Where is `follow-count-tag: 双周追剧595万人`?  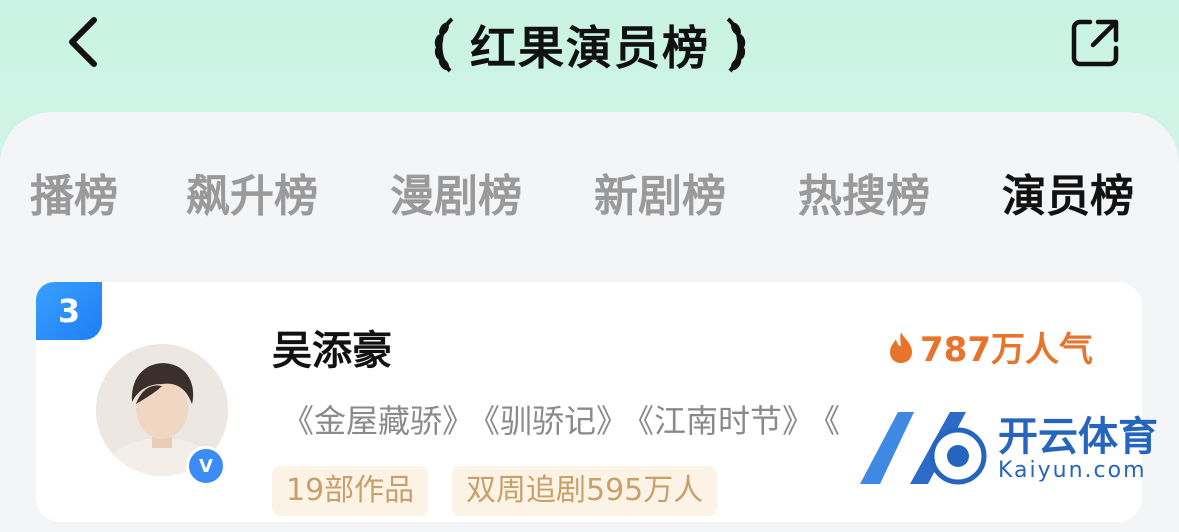
follow-count-tag: 双周追剧595万人 is located at coordinates (585, 491).